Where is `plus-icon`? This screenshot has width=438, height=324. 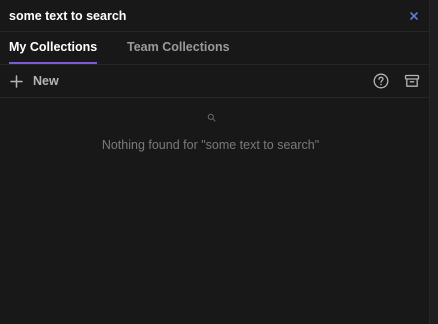 plus-icon is located at coordinates (16, 81).